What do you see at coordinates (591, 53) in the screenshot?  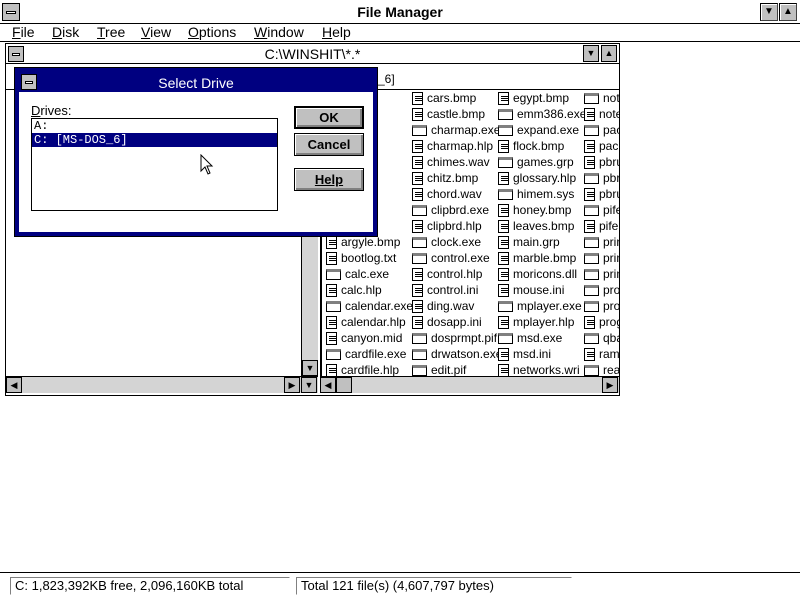 I see `child-minimize-button: ▼` at bounding box center [591, 53].